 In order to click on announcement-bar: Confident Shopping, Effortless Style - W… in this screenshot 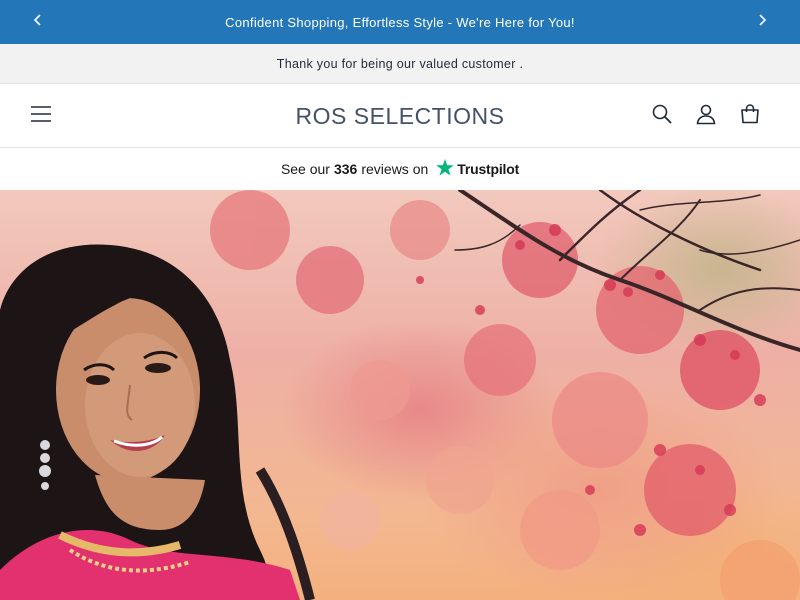, I will do `click(400, 22)`.